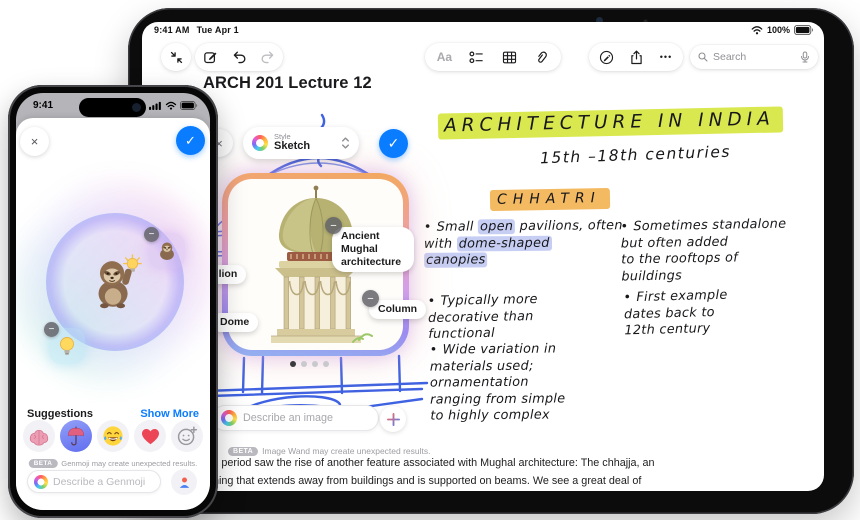  I want to click on share-icon, so click(636, 57).